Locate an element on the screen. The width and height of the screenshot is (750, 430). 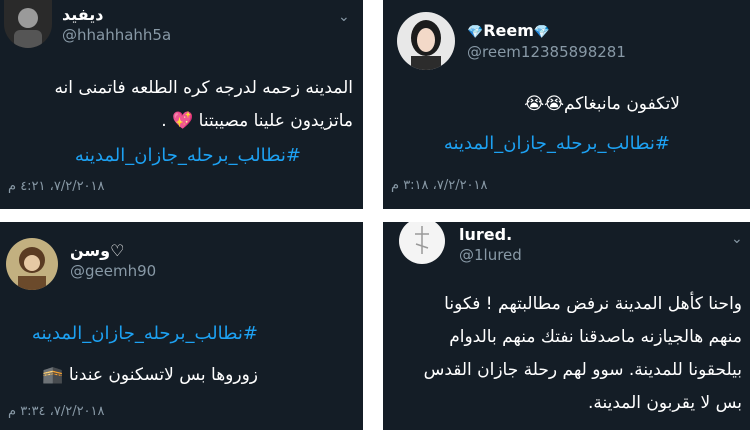
tweet-text-line: واحنا كأهل المدينة نرفض مطالبتهم ! فكونا is located at coordinates (593, 304).